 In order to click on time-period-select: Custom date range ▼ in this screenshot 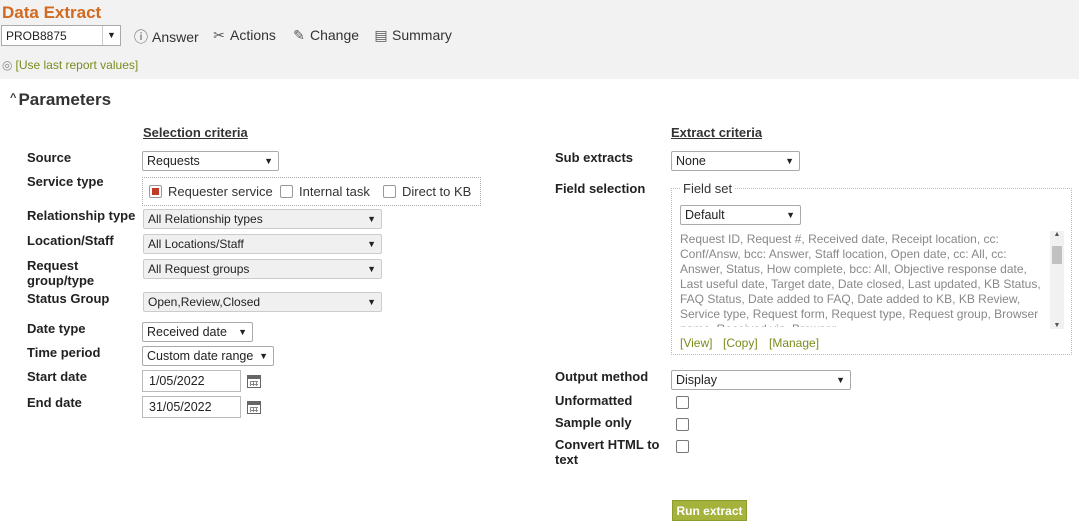, I will do `click(208, 356)`.